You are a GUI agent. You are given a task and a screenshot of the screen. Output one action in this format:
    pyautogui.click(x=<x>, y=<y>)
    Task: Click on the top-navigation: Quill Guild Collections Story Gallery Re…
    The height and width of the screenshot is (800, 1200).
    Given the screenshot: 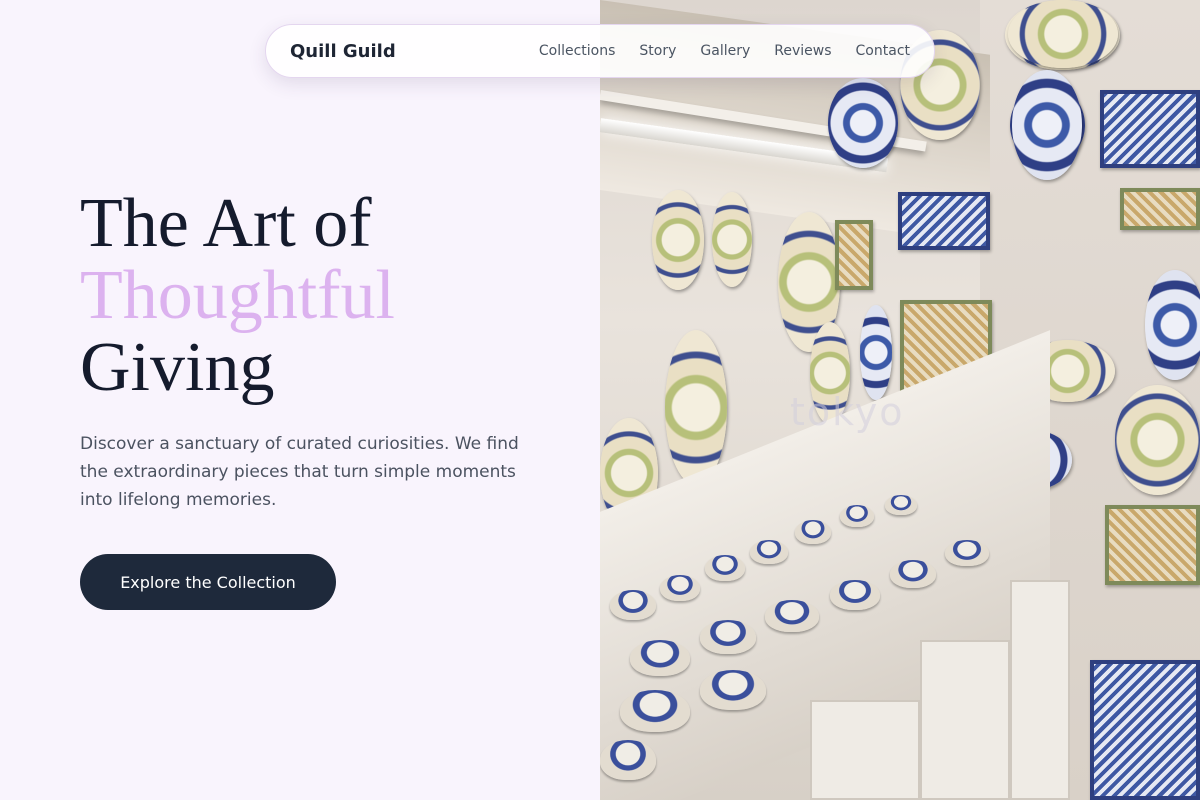 What is the action you would take?
    pyautogui.click(x=600, y=51)
    